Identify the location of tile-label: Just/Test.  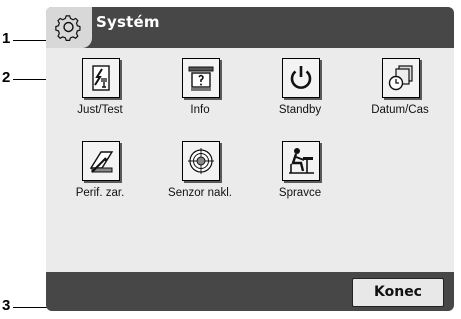
(100, 110).